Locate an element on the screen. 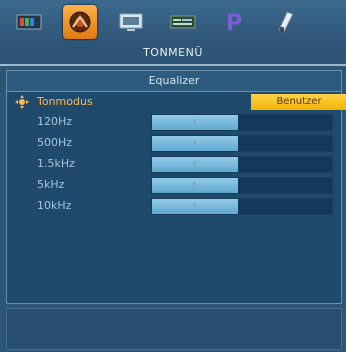 Image resolution: width=346 pixels, height=352 pixels. sound-mode-row: Tonmodus Benutzer is located at coordinates (176, 102).